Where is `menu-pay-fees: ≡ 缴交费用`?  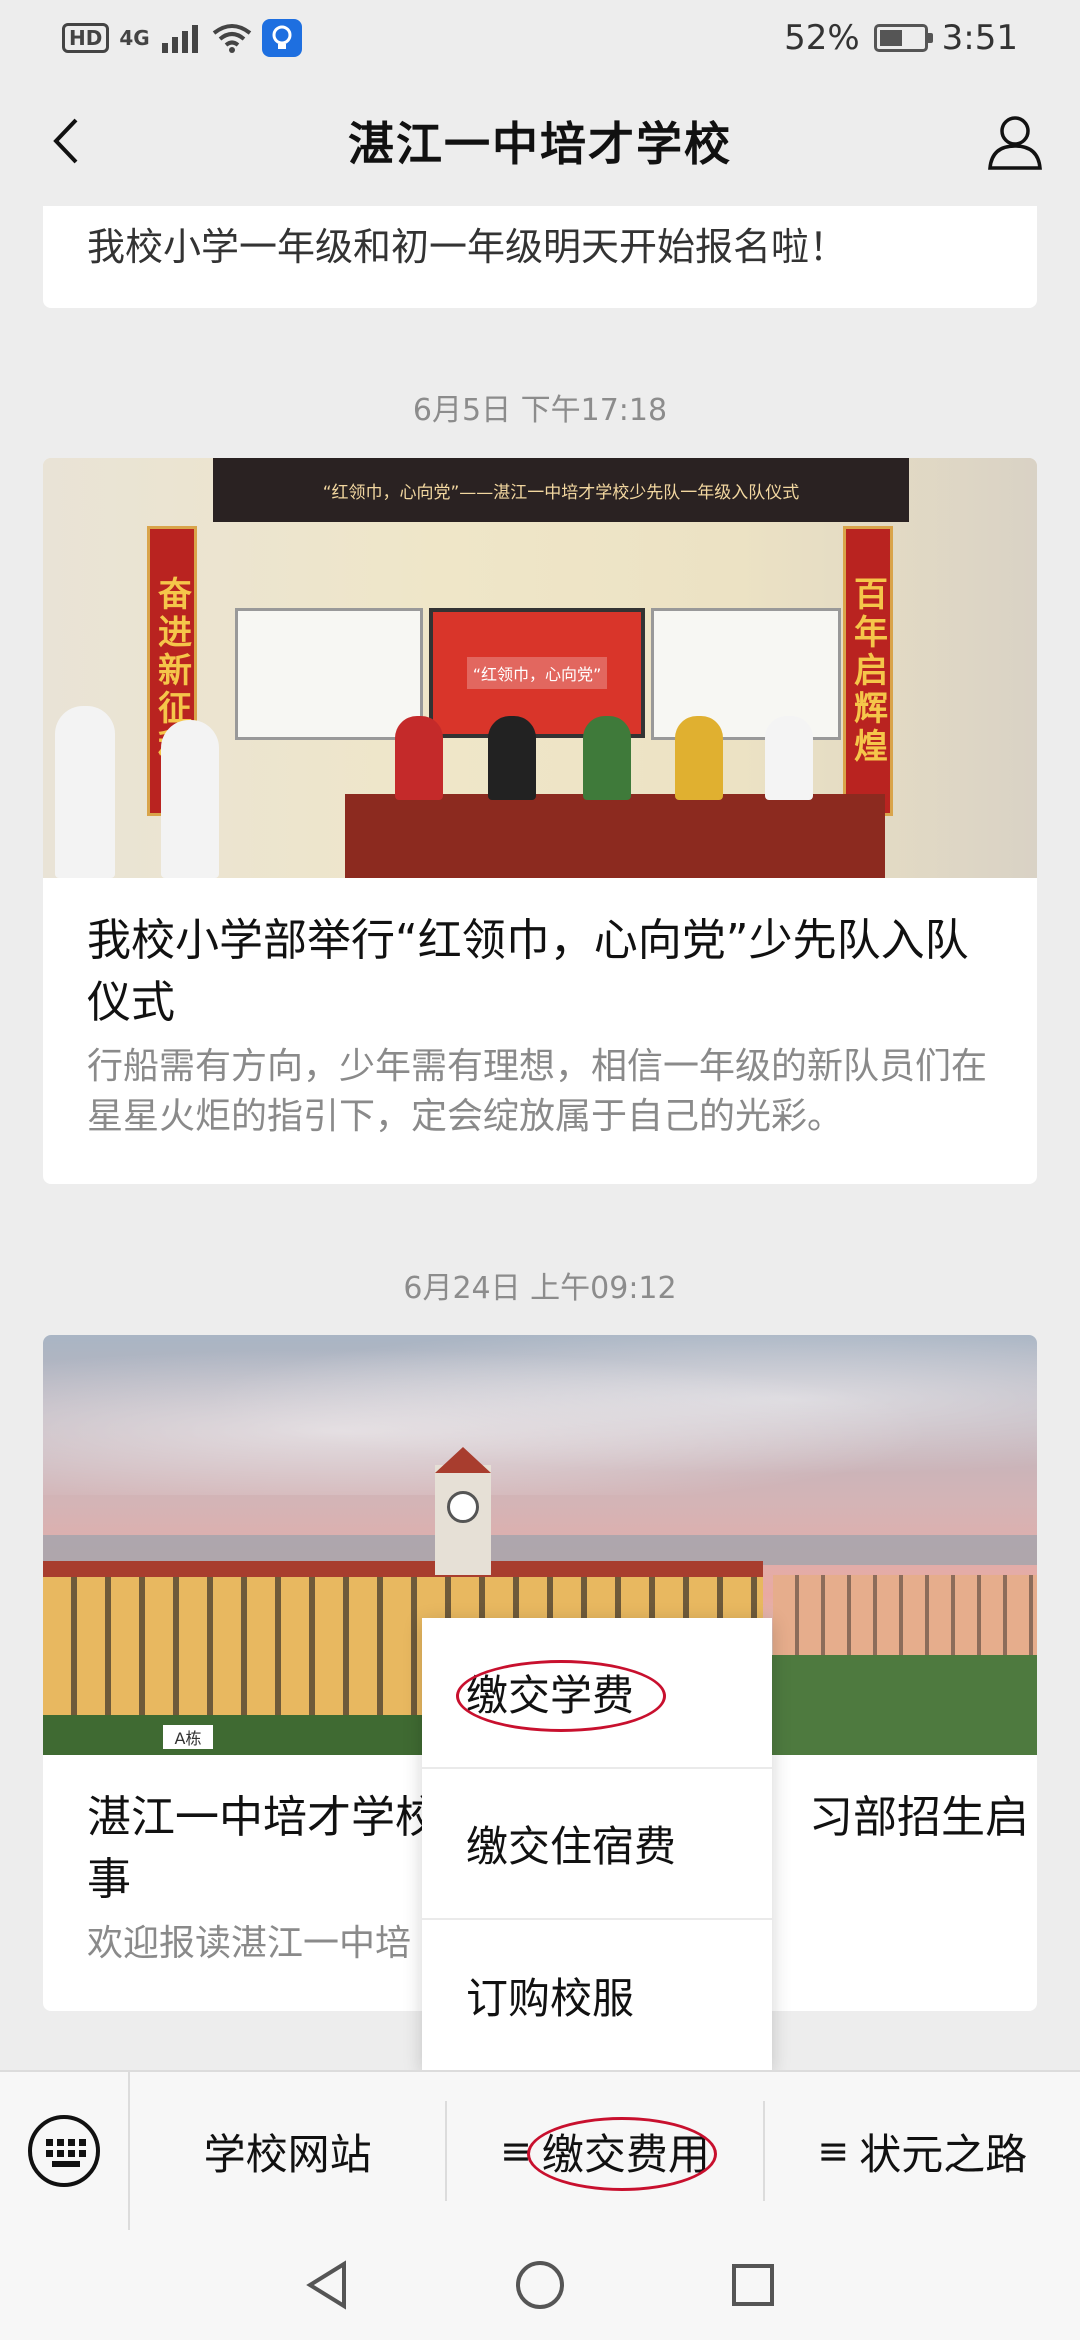 menu-pay-fees: ≡ 缴交费用 is located at coordinates (606, 2151).